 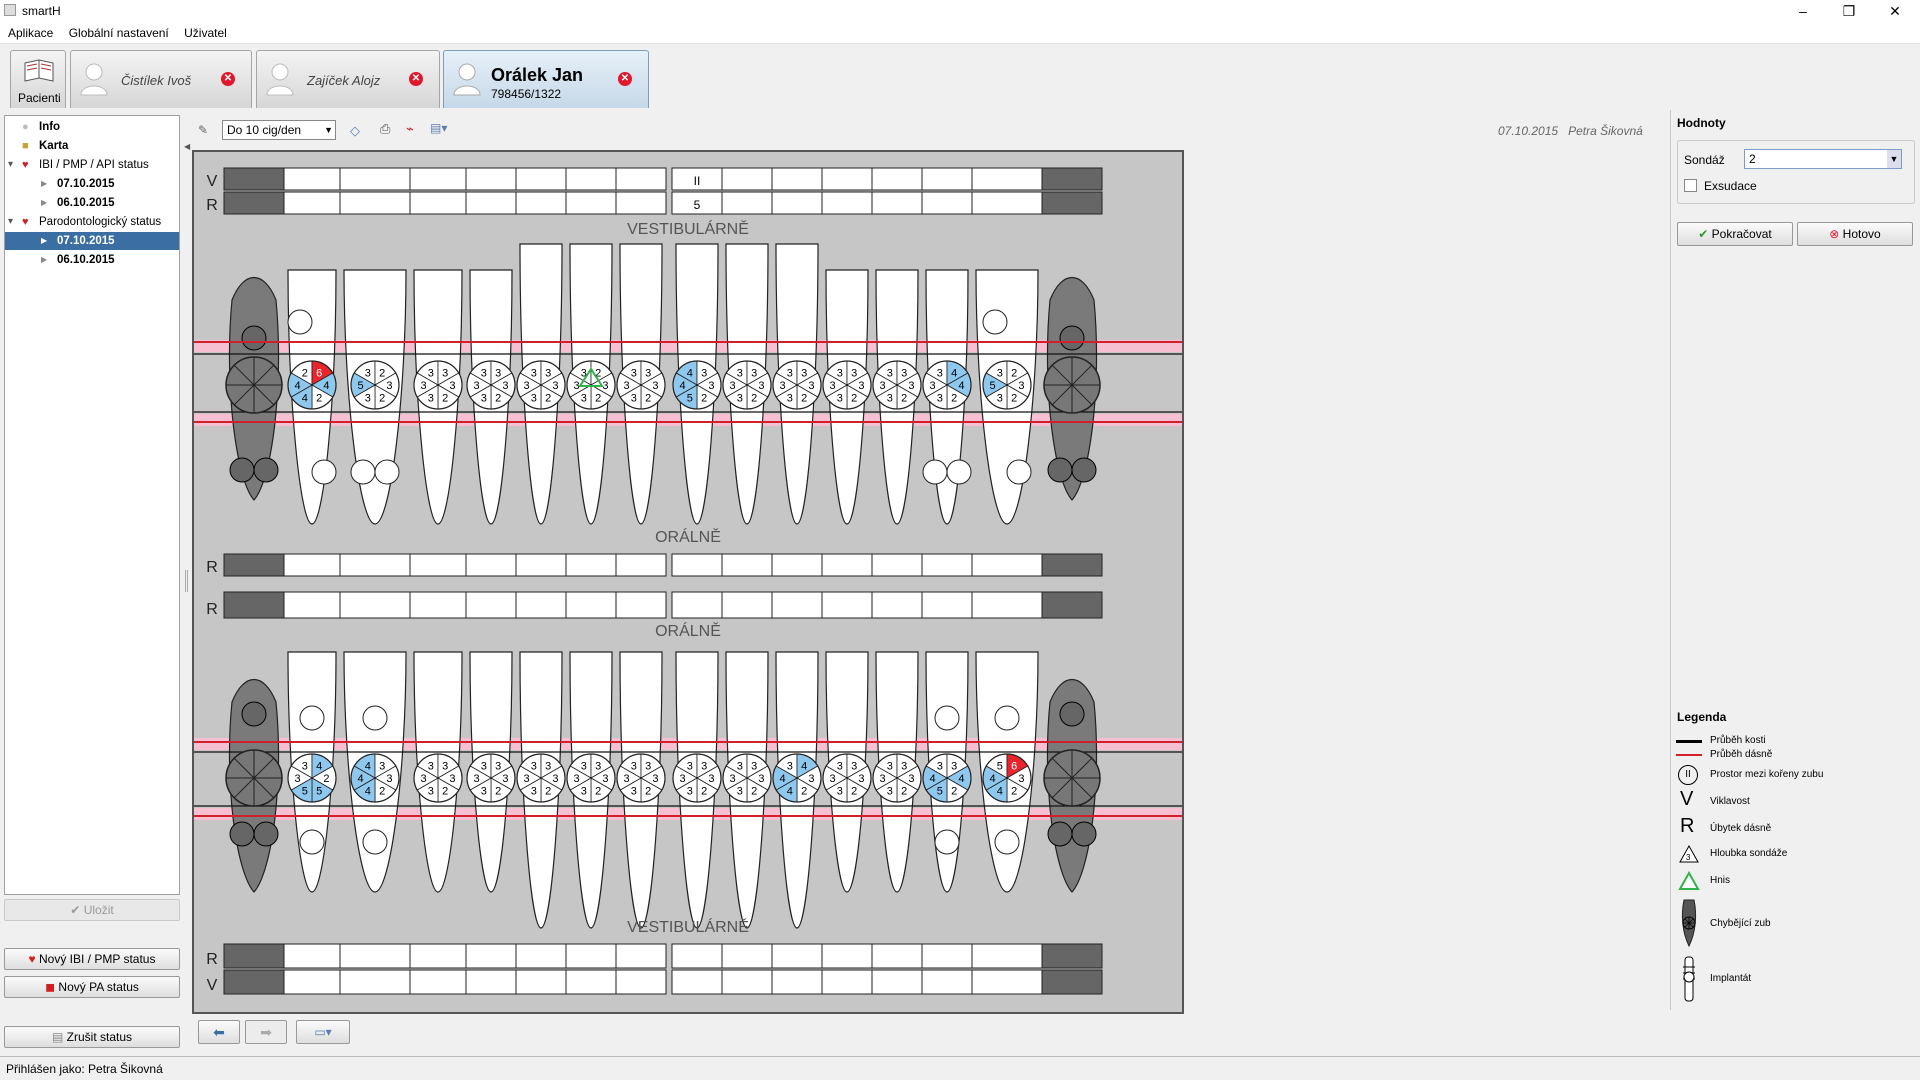 What do you see at coordinates (28, 31) in the screenshot?
I see `menu-aplikace: Aplikace` at bounding box center [28, 31].